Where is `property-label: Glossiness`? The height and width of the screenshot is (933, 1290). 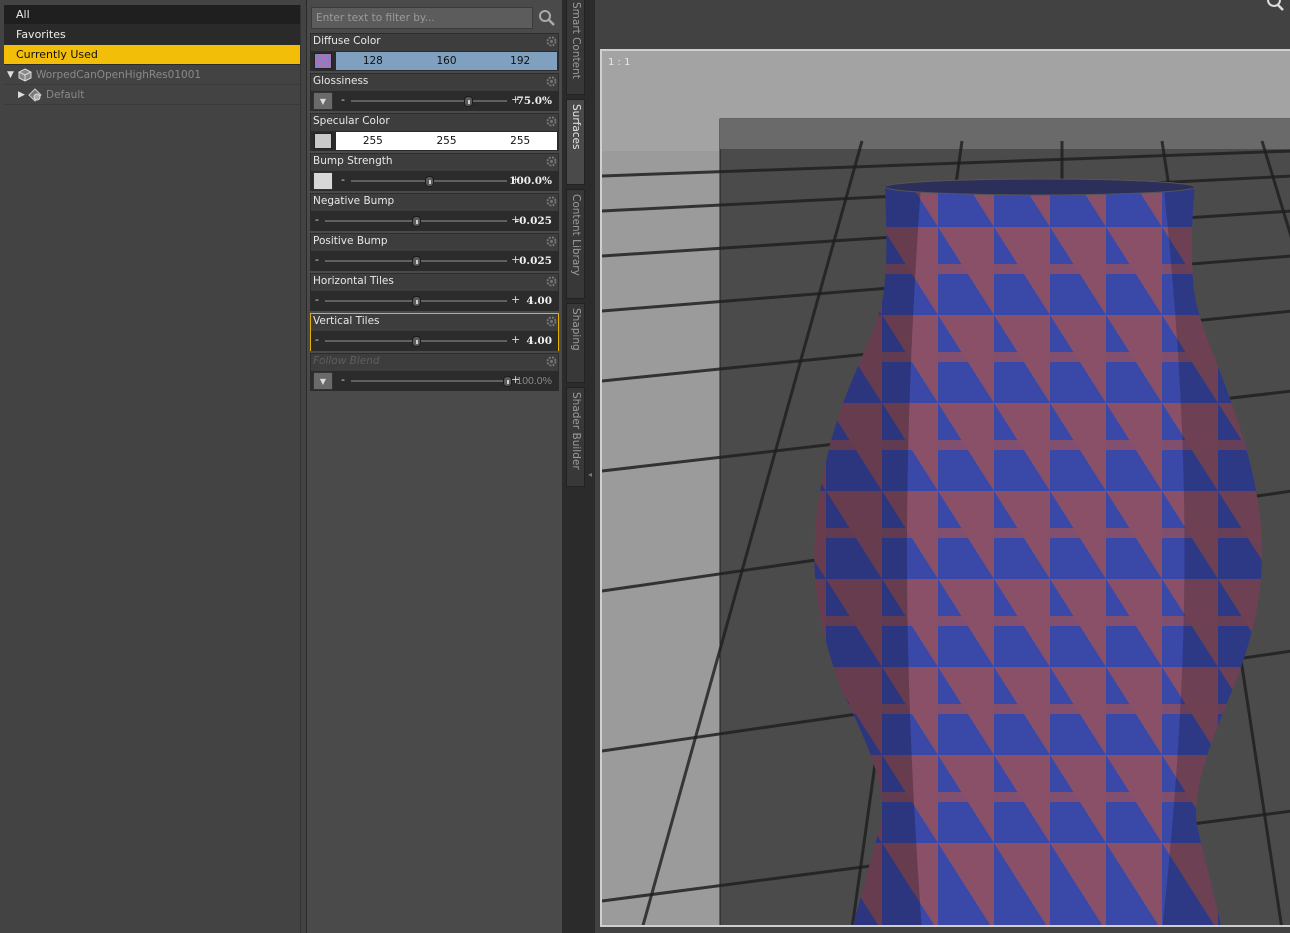 property-label: Glossiness is located at coordinates (341, 81).